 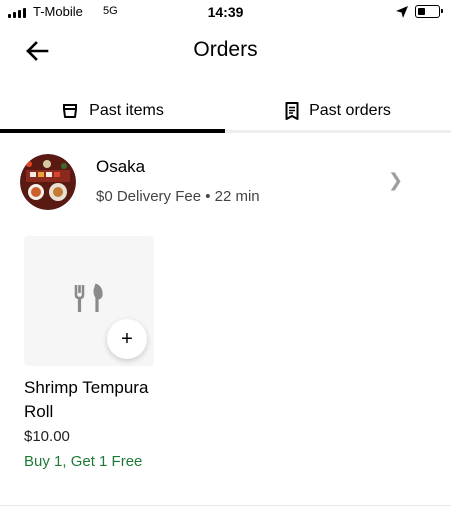 What do you see at coordinates (421, 11) in the screenshot?
I see `battery-fill` at bounding box center [421, 11].